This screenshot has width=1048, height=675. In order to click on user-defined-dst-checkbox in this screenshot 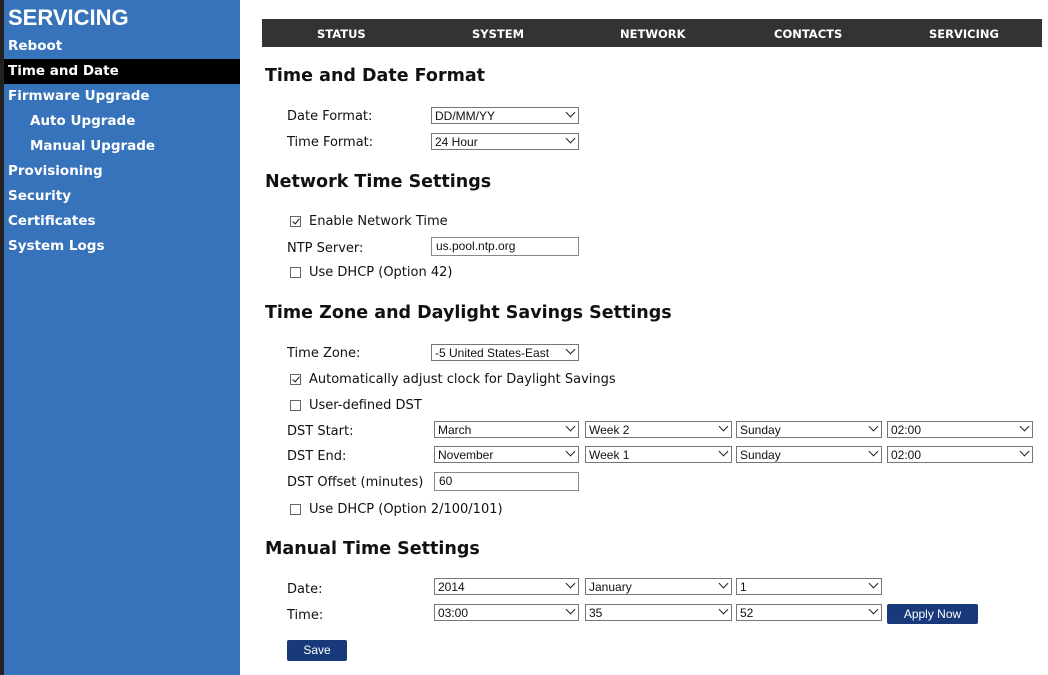, I will do `click(295, 405)`.